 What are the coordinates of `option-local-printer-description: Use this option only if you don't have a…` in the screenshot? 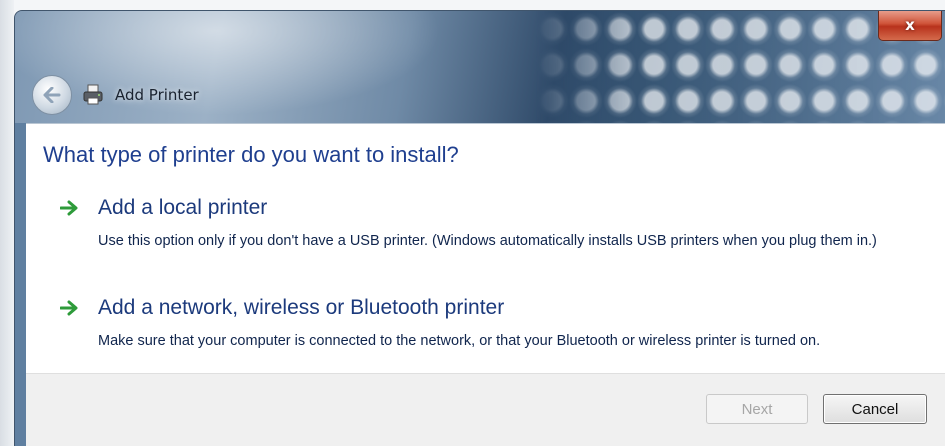 It's located at (487, 241).